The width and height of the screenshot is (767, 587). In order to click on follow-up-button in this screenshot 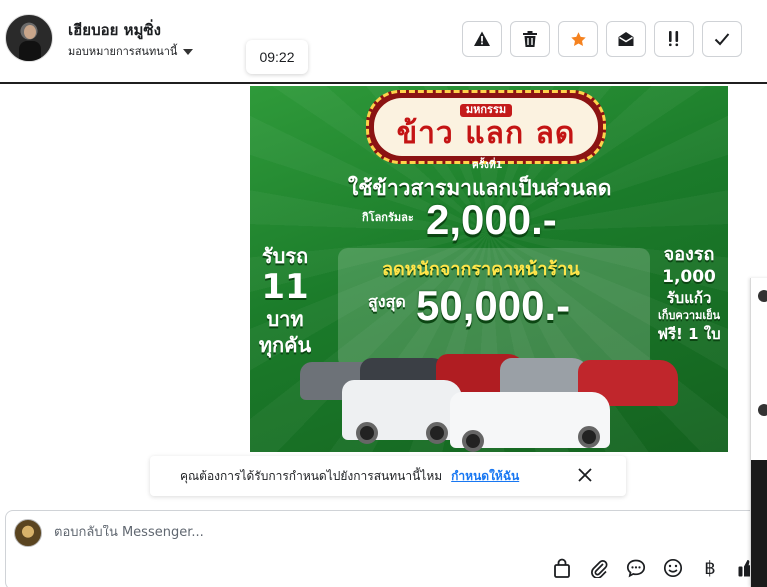, I will do `click(674, 39)`.